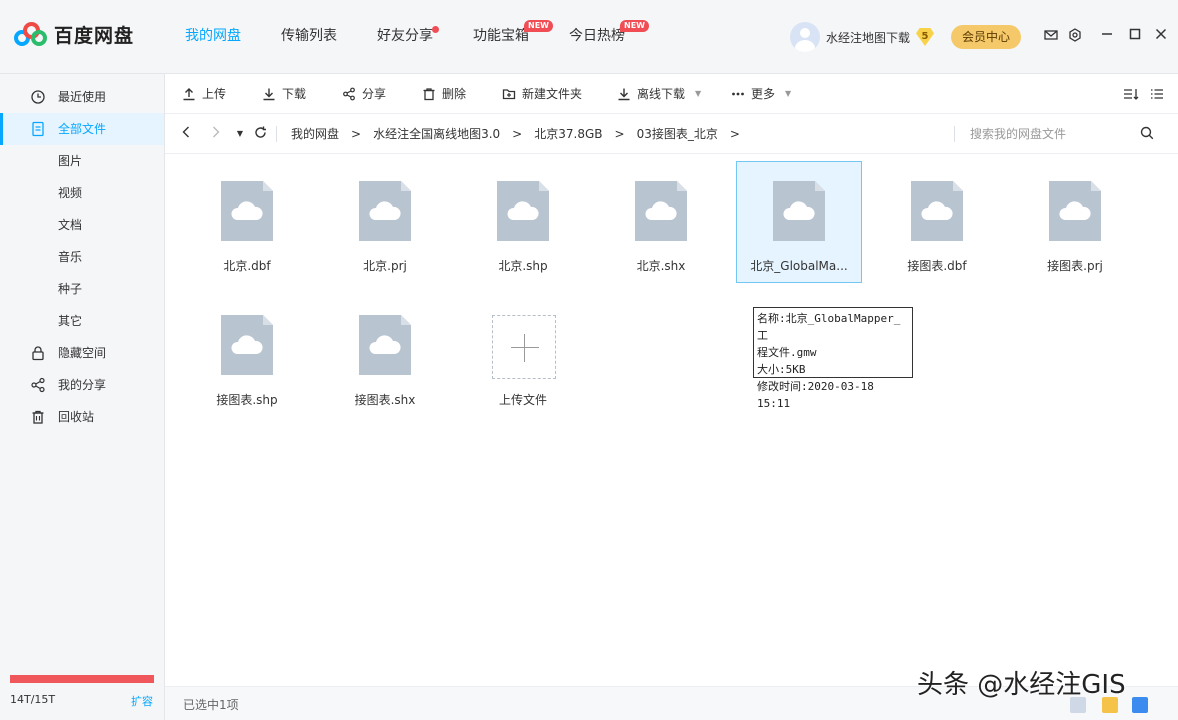 This screenshot has width=1178, height=720. Describe the element at coordinates (1135, 36) in the screenshot. I see `maximize-icon` at that location.